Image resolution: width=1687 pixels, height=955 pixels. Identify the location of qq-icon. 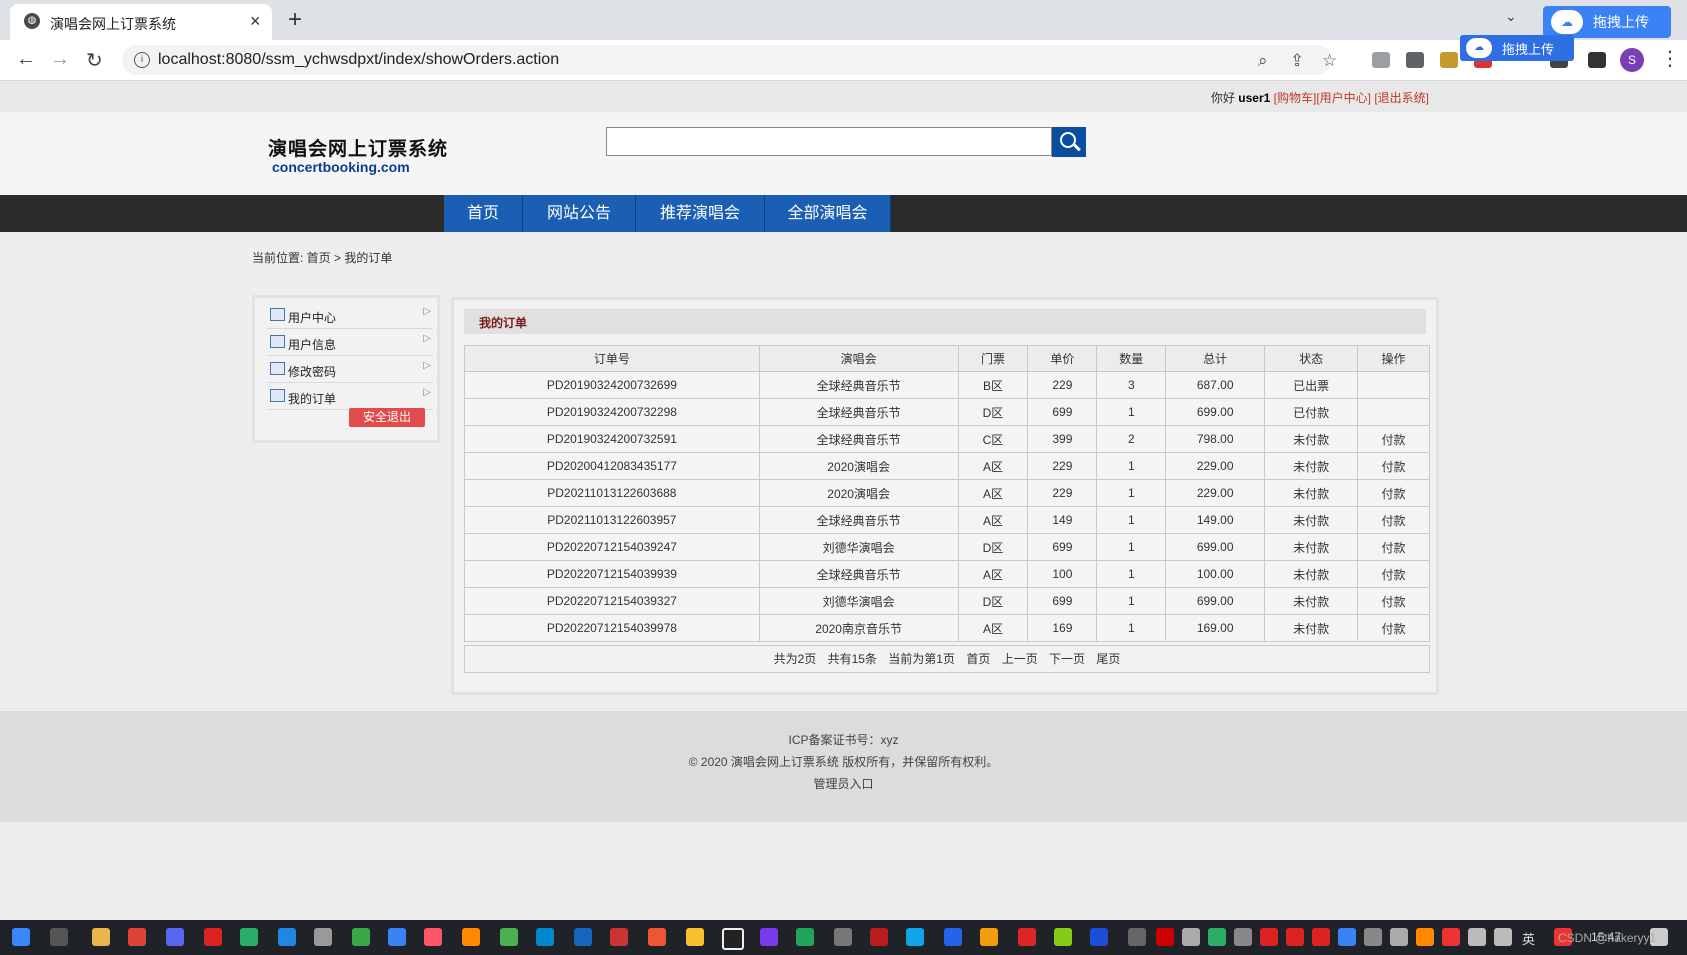
(213, 937).